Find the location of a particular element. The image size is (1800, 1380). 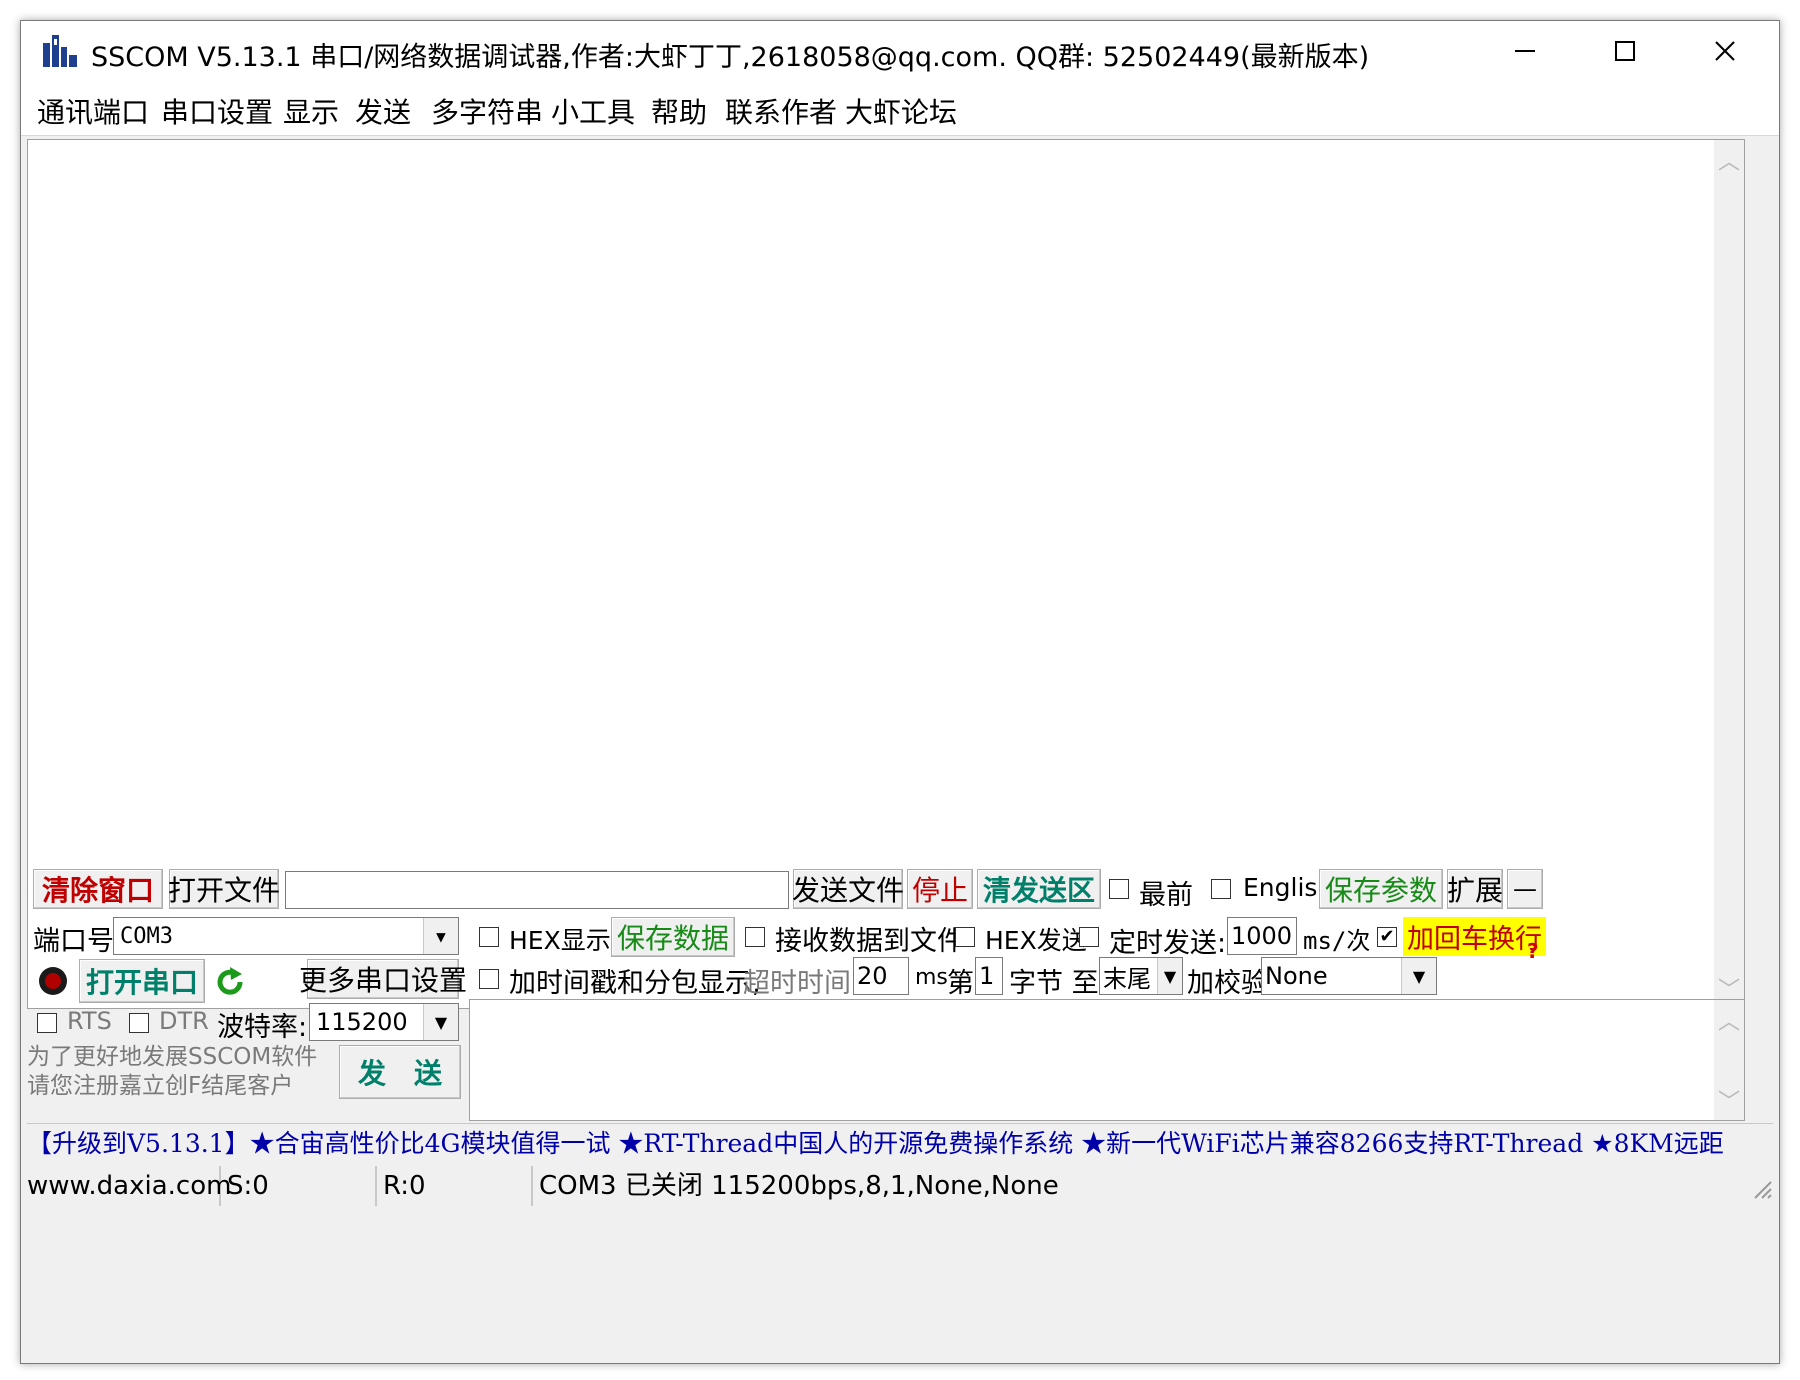

recv-to-file-label: 接收数据到文件 is located at coordinates (869, 941).